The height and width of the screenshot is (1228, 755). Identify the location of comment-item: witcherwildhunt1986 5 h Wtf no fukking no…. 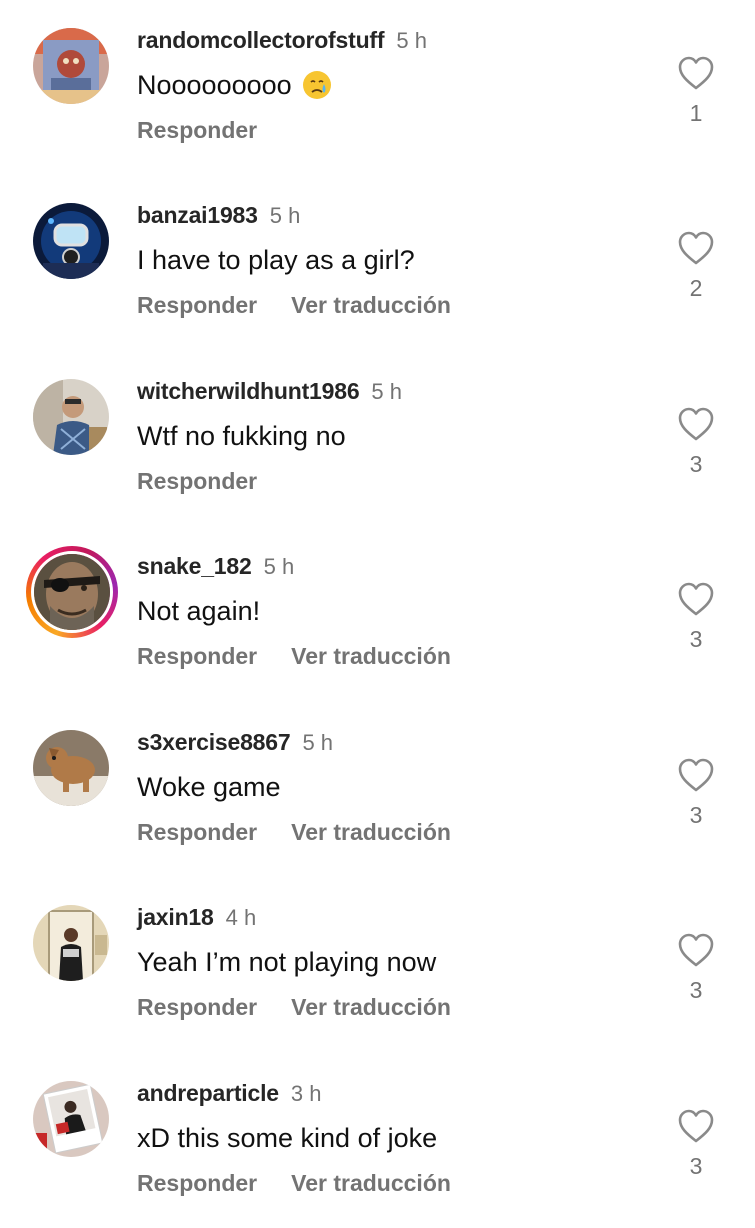
(377, 438).